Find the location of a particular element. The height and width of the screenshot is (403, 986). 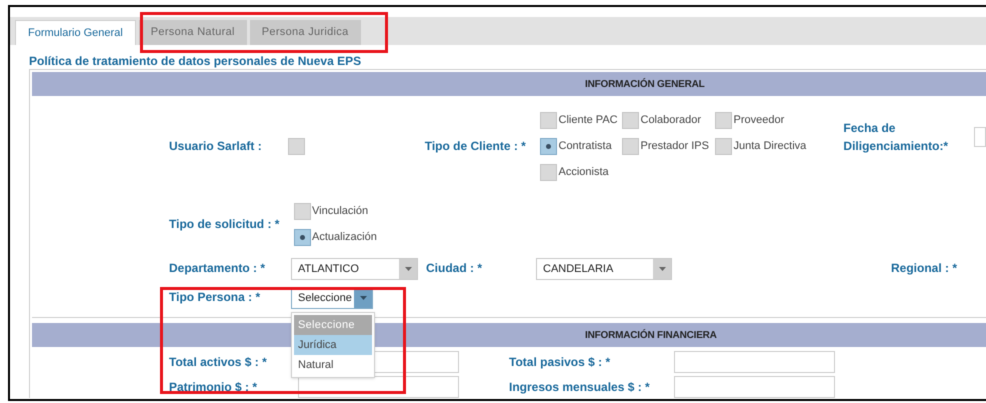

field-label: Fecha de Diligenciamiento:* is located at coordinates (896, 137).